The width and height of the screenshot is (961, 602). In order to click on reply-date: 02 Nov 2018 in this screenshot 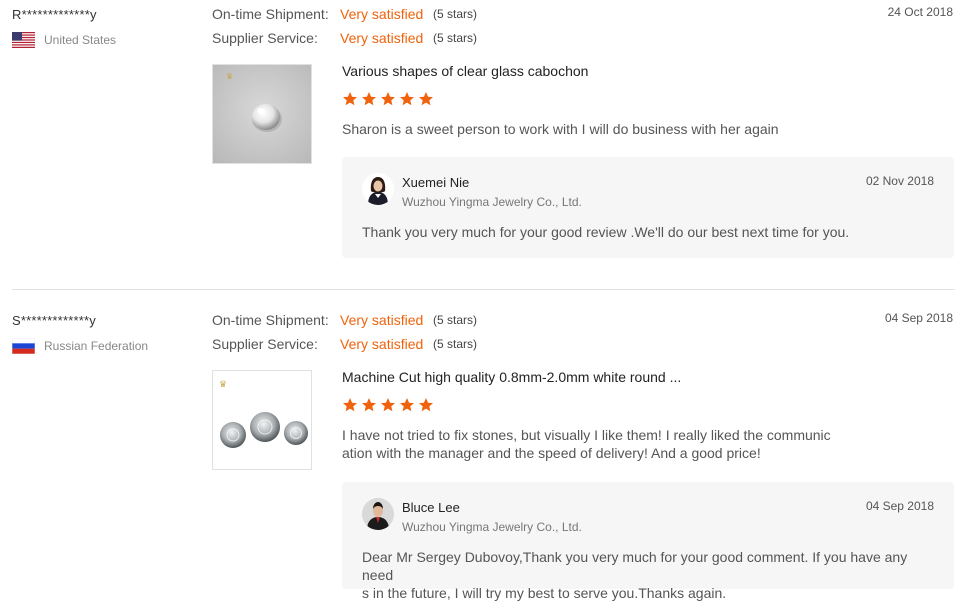, I will do `click(899, 181)`.